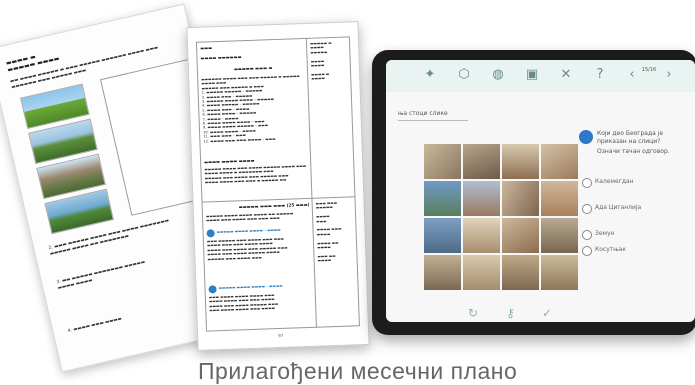  What do you see at coordinates (605, 233) in the screenshot?
I see `option-label: Земун` at bounding box center [605, 233].